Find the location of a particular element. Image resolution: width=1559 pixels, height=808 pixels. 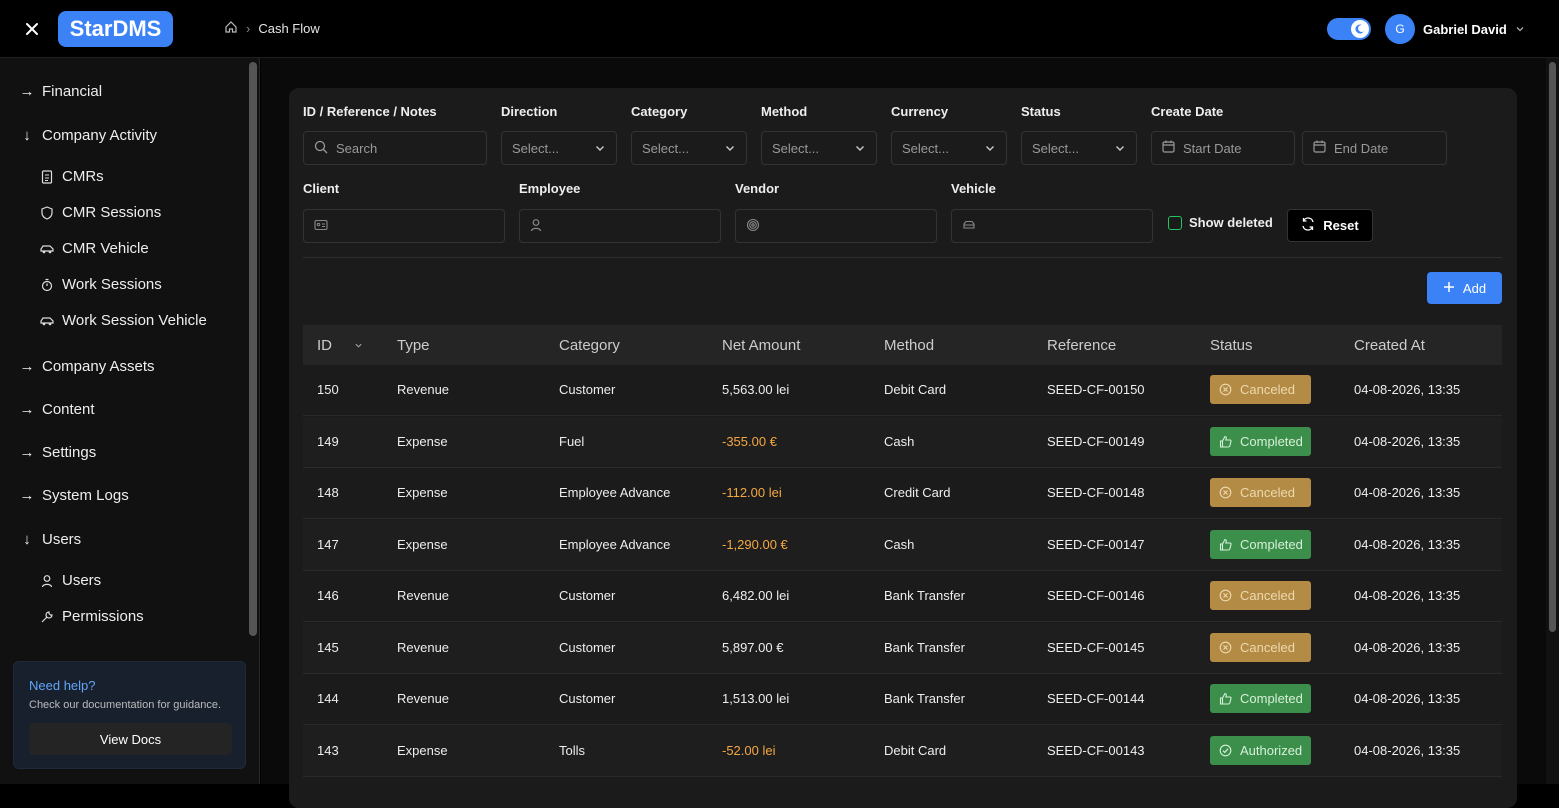

calendar-icon is located at coordinates (1319, 148).